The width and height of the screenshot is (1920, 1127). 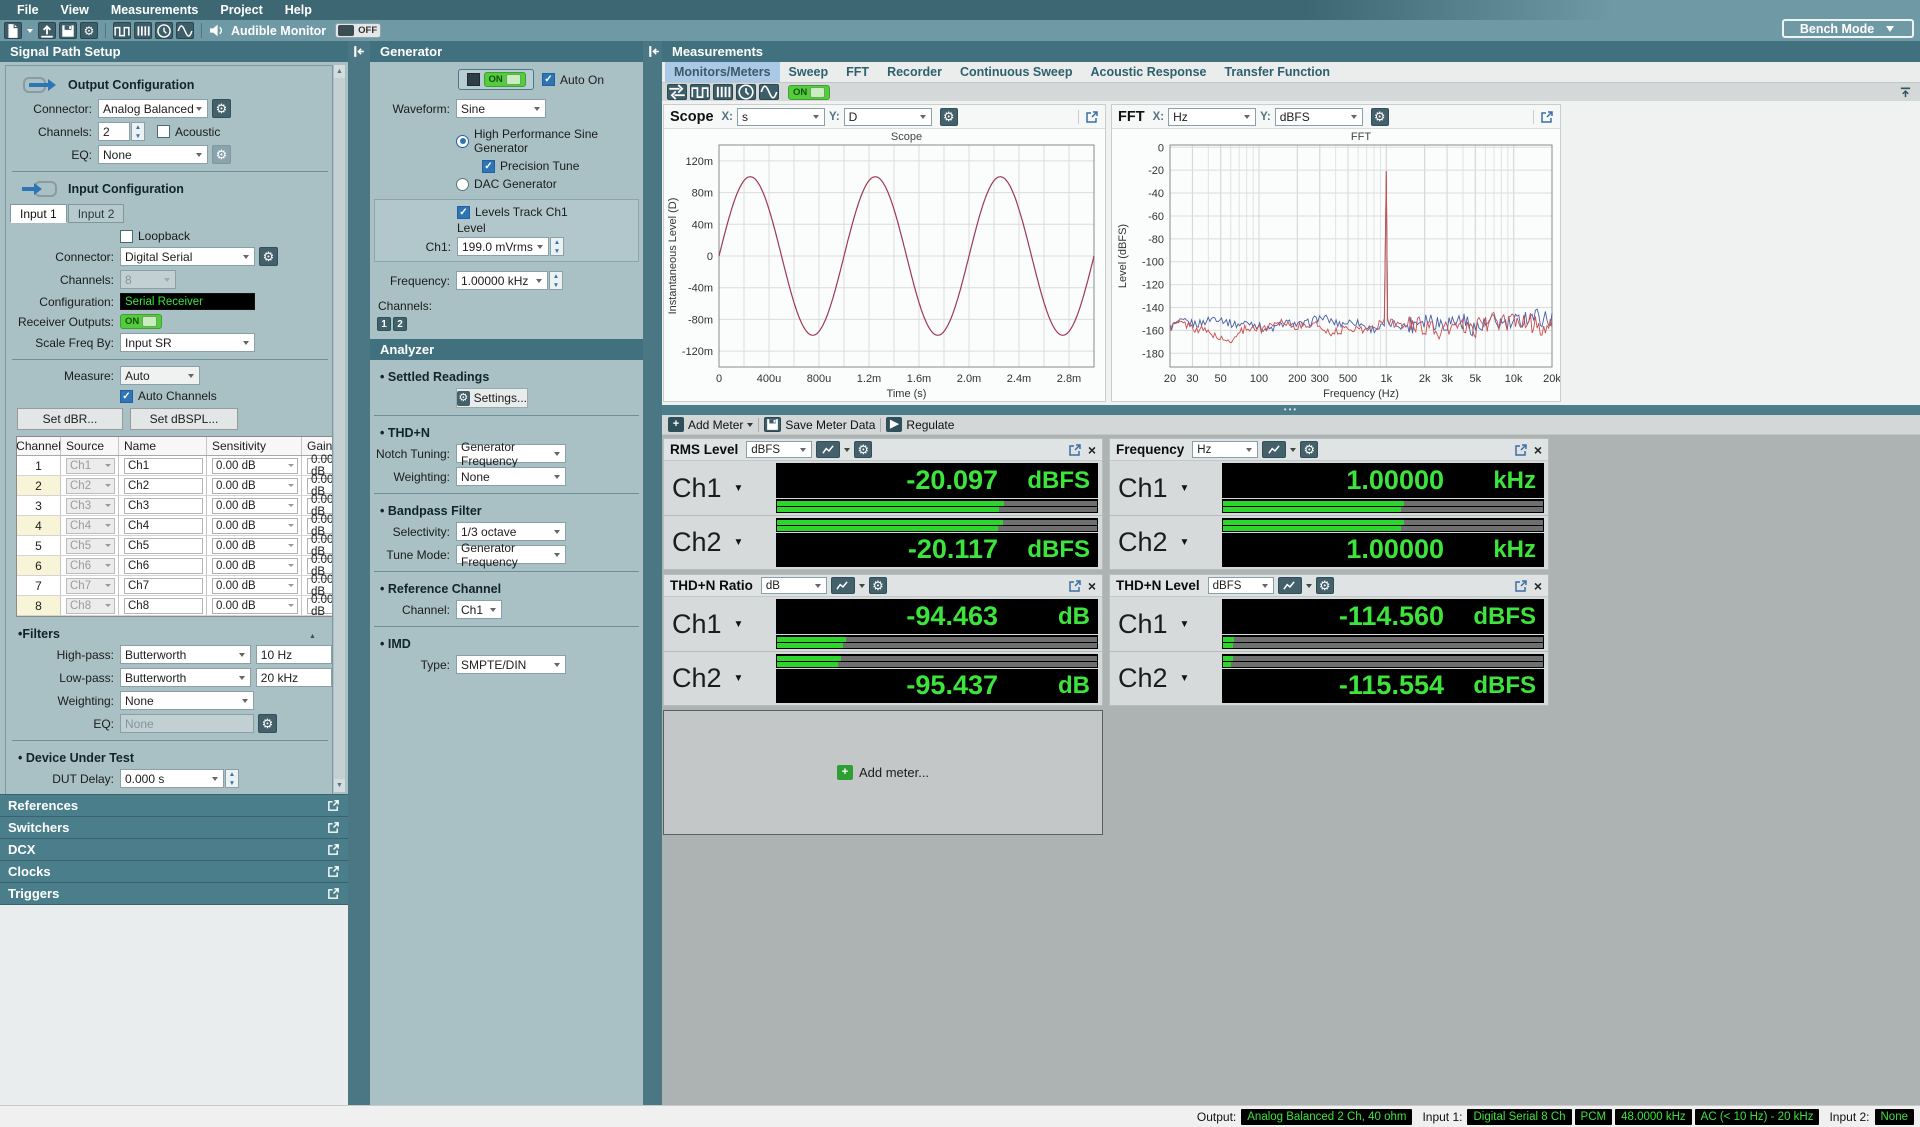 What do you see at coordinates (511, 555) in the screenshot?
I see `tune-mode-select: Generator Frequency` at bounding box center [511, 555].